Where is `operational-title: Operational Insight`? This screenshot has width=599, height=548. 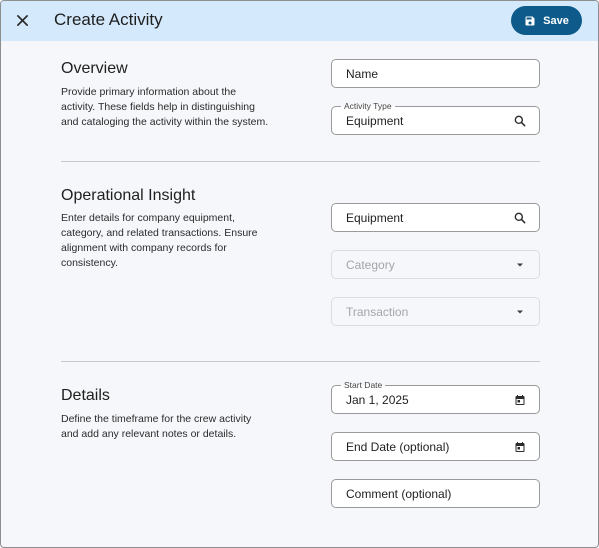
operational-title: Operational Insight is located at coordinates (128, 195).